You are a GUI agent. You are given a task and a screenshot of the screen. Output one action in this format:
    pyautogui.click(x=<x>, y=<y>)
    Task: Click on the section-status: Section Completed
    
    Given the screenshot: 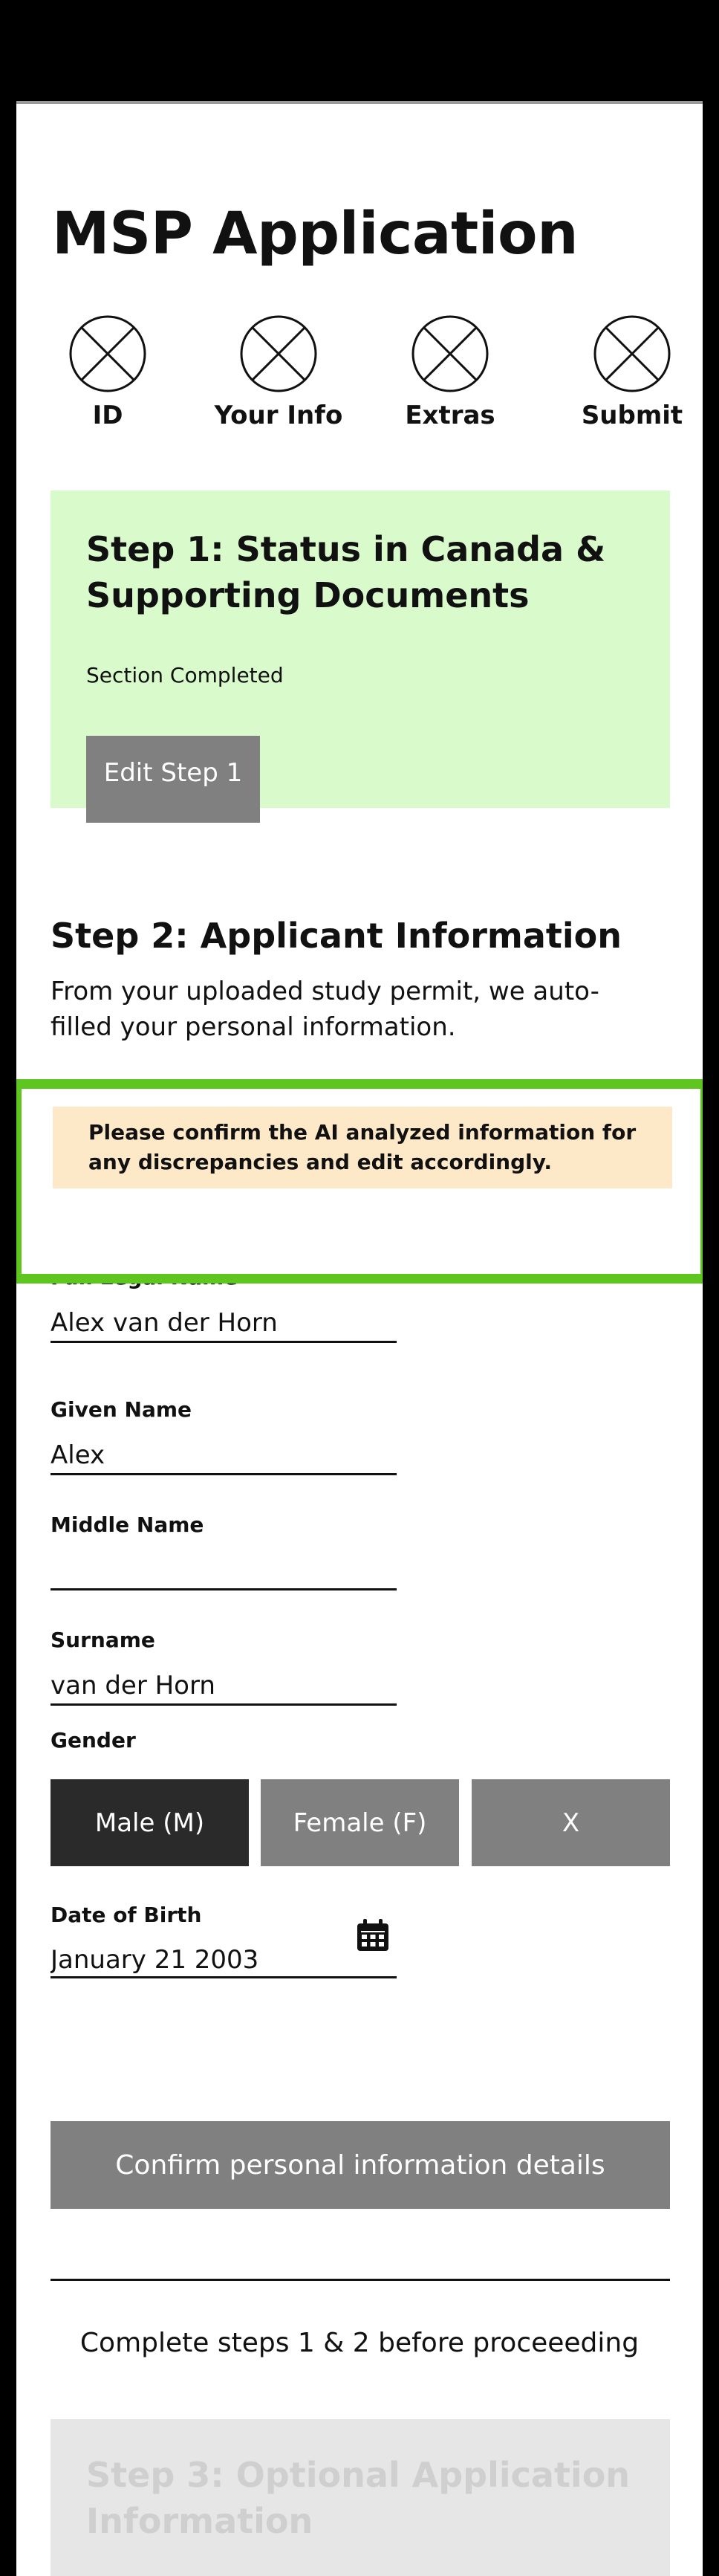 What is the action you would take?
    pyautogui.click(x=185, y=675)
    